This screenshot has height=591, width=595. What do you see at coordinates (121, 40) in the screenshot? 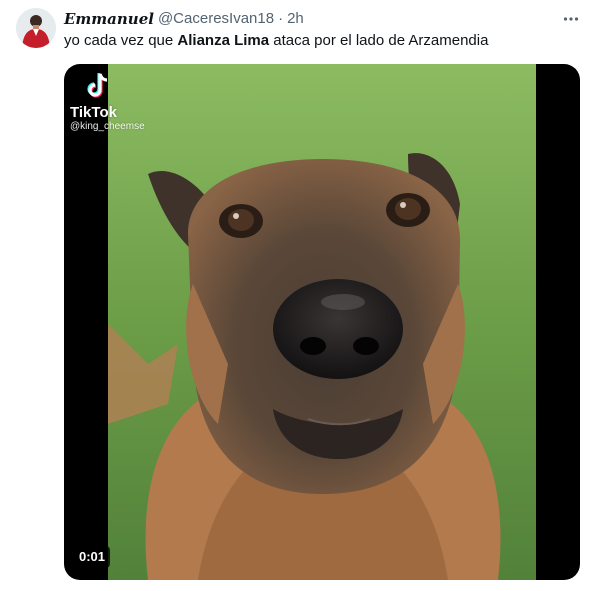
I see `tweet-text-start: yo cada vez que` at bounding box center [121, 40].